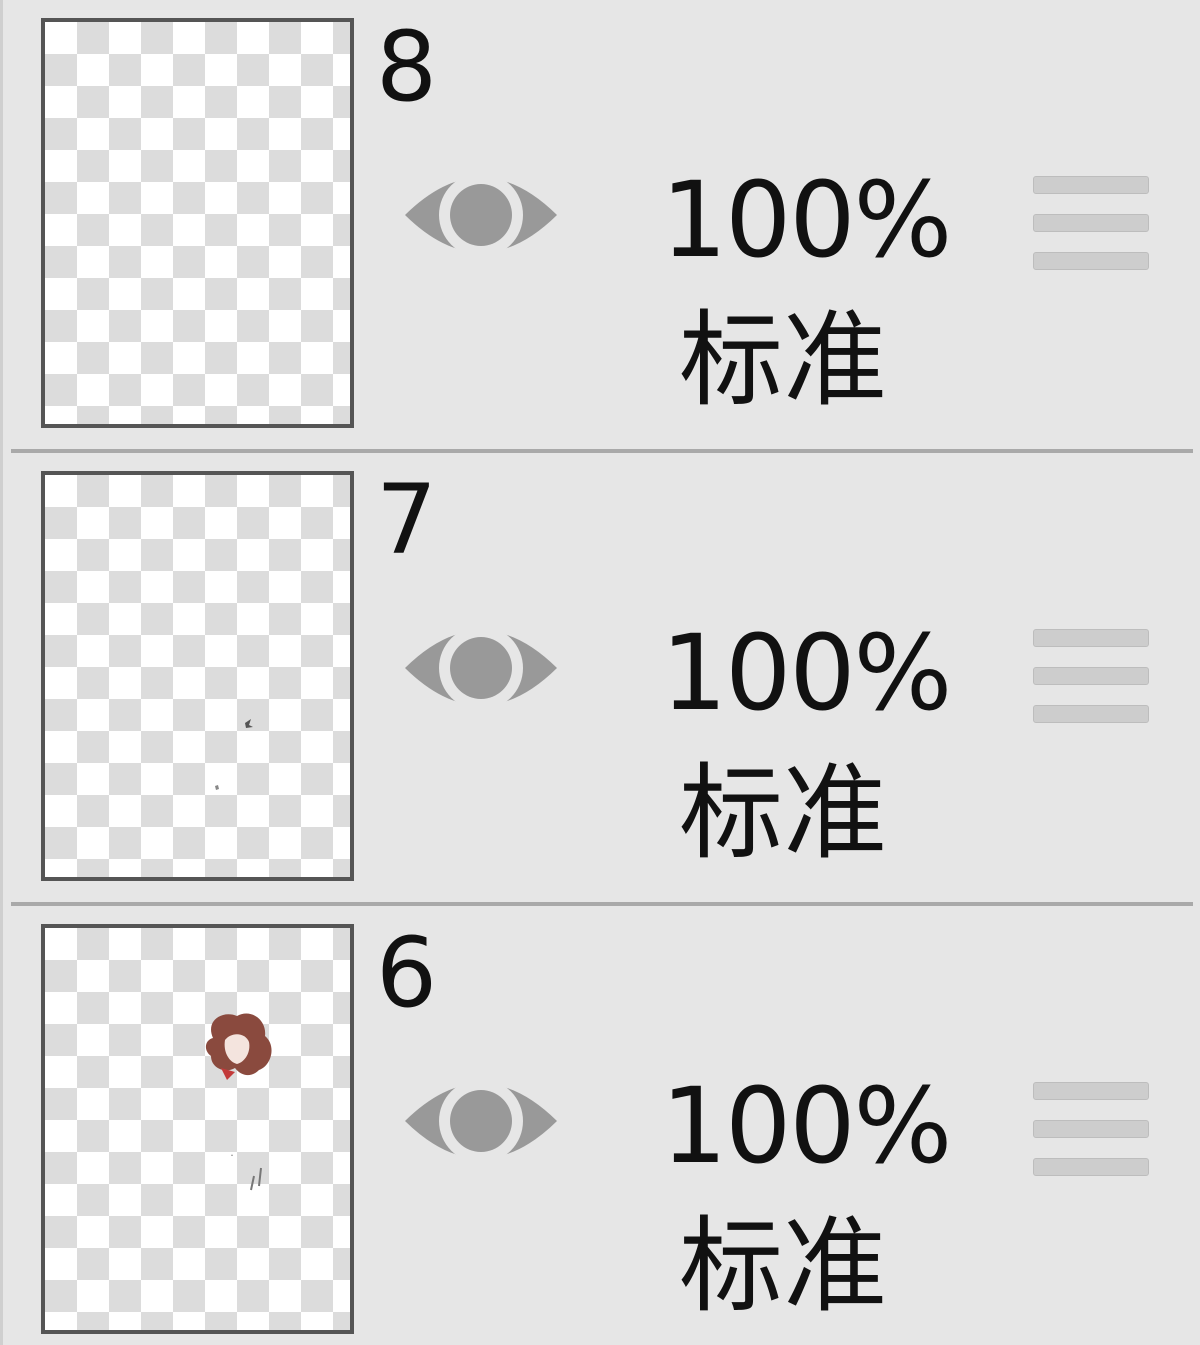 Image resolution: width=1200 pixels, height=1345 pixels. I want to click on layer-number: 7, so click(407, 520).